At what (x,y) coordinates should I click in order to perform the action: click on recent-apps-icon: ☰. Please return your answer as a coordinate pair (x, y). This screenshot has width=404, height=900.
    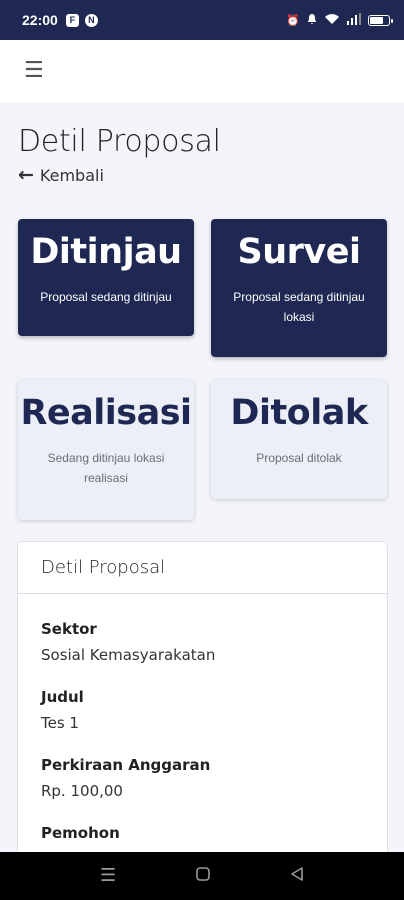
    Looking at the image, I should click on (108, 876).